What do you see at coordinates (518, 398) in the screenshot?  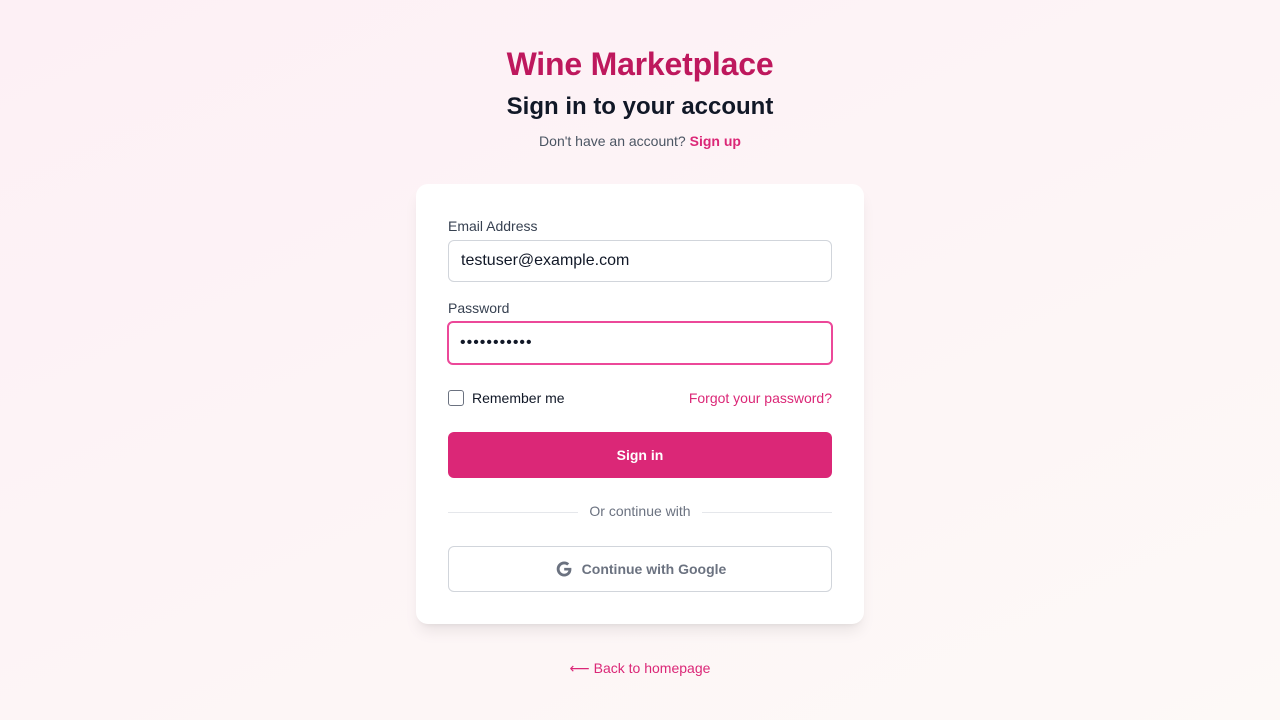 I see `remember-me-label: Remember me` at bounding box center [518, 398].